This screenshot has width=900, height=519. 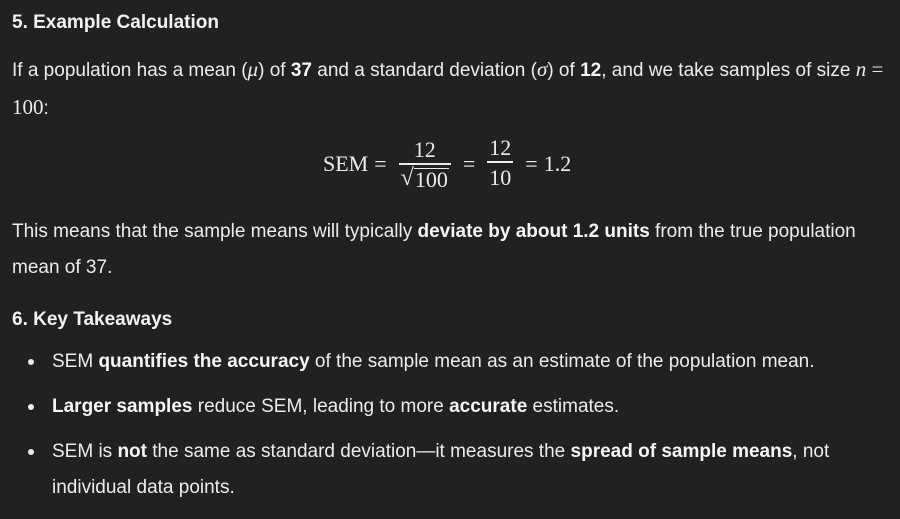 What do you see at coordinates (85, 451) in the screenshot?
I see `takeaway-3-text-1: SEM is` at bounding box center [85, 451].